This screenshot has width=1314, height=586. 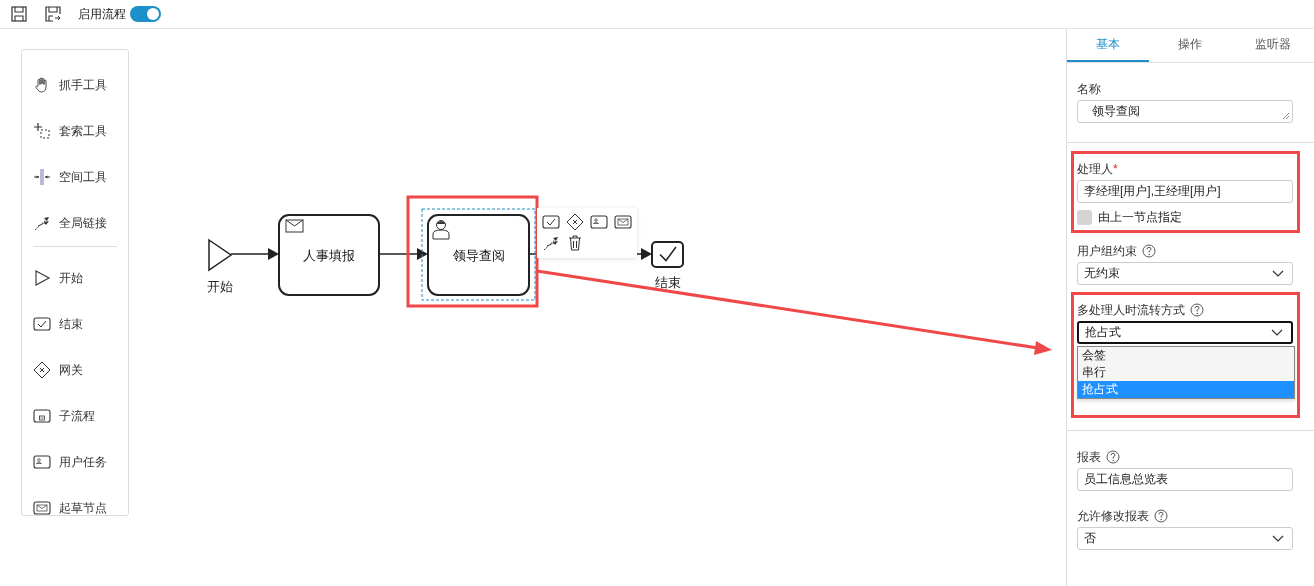 What do you see at coordinates (667, 254) in the screenshot?
I see `end-event` at bounding box center [667, 254].